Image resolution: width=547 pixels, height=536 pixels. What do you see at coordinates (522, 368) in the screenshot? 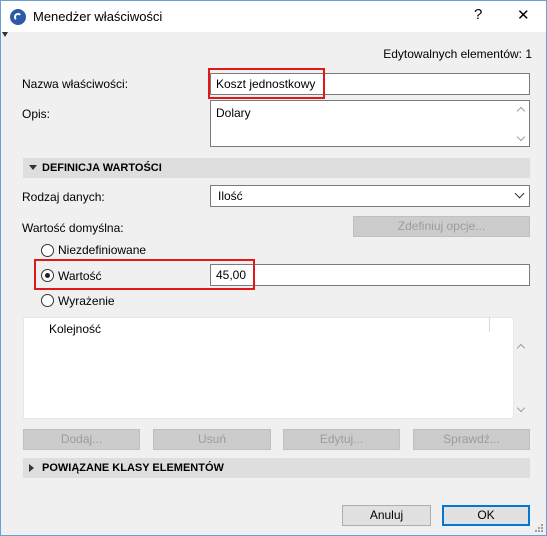
I see `list-scrollbar` at bounding box center [522, 368].